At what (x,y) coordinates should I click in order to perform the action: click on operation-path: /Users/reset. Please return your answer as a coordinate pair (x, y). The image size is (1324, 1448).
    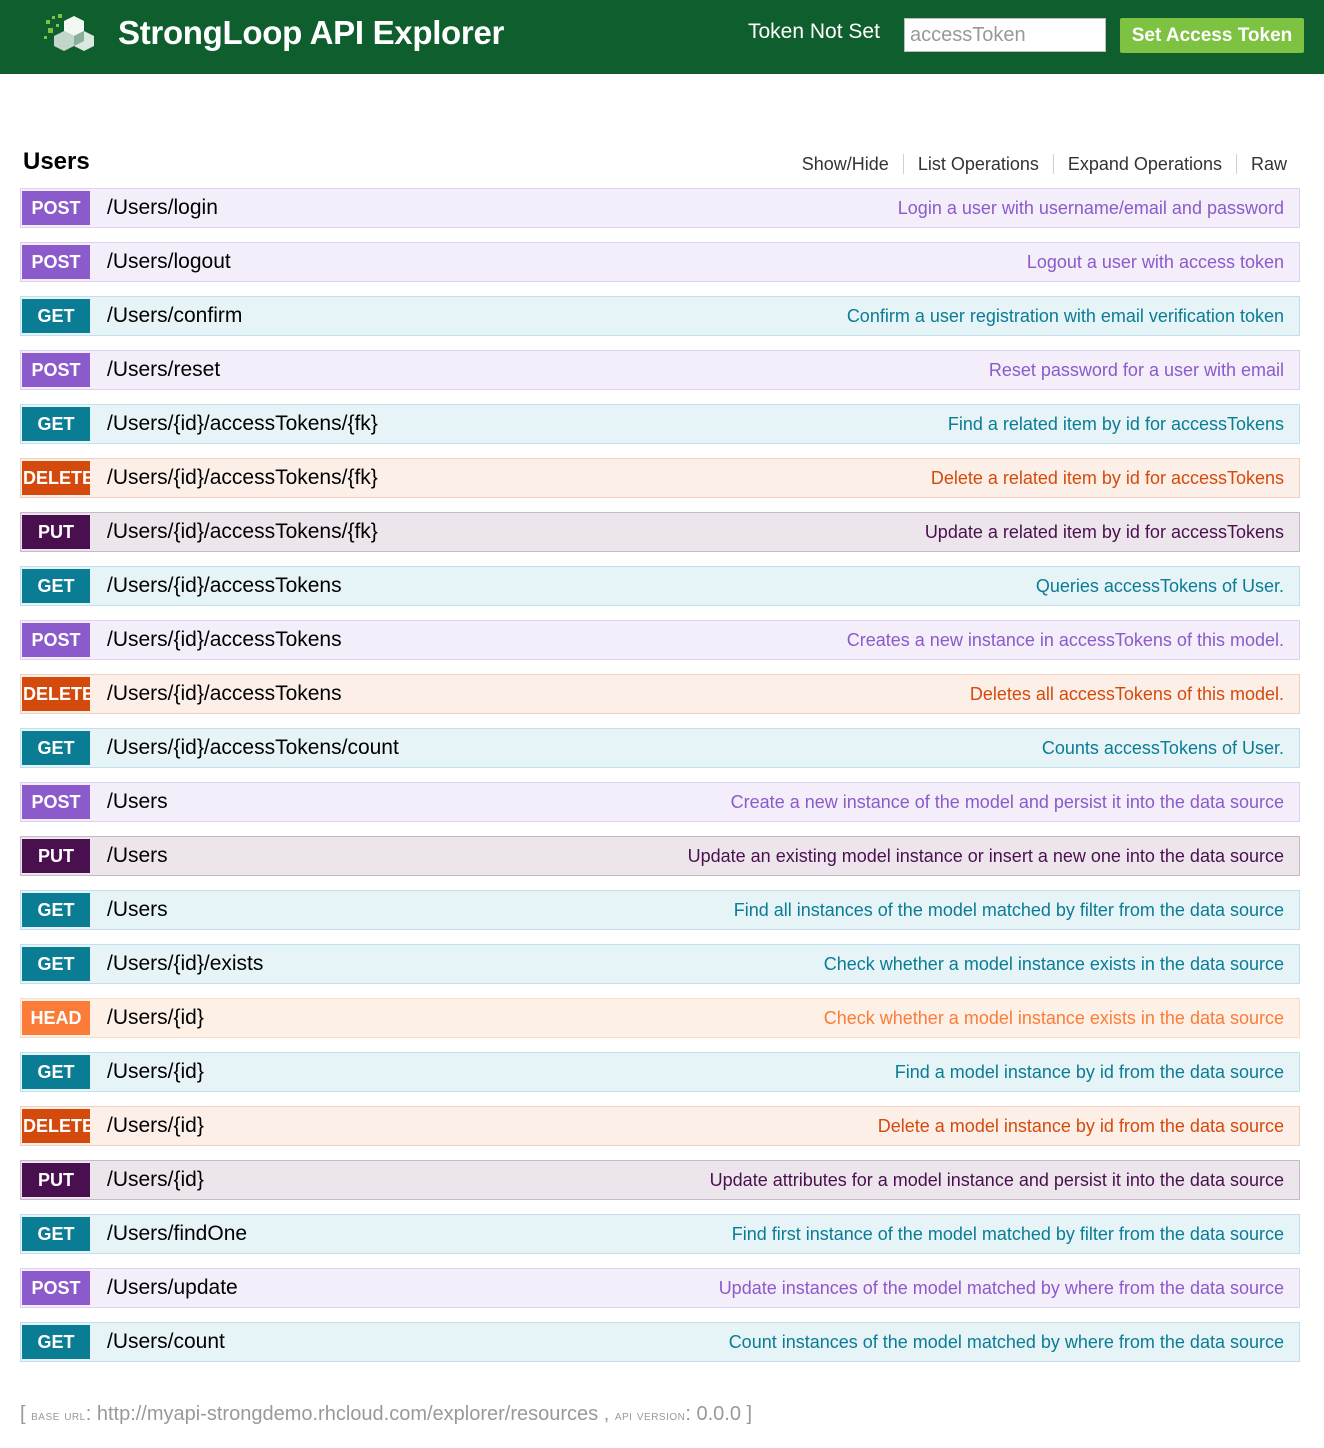
    Looking at the image, I should click on (163, 370).